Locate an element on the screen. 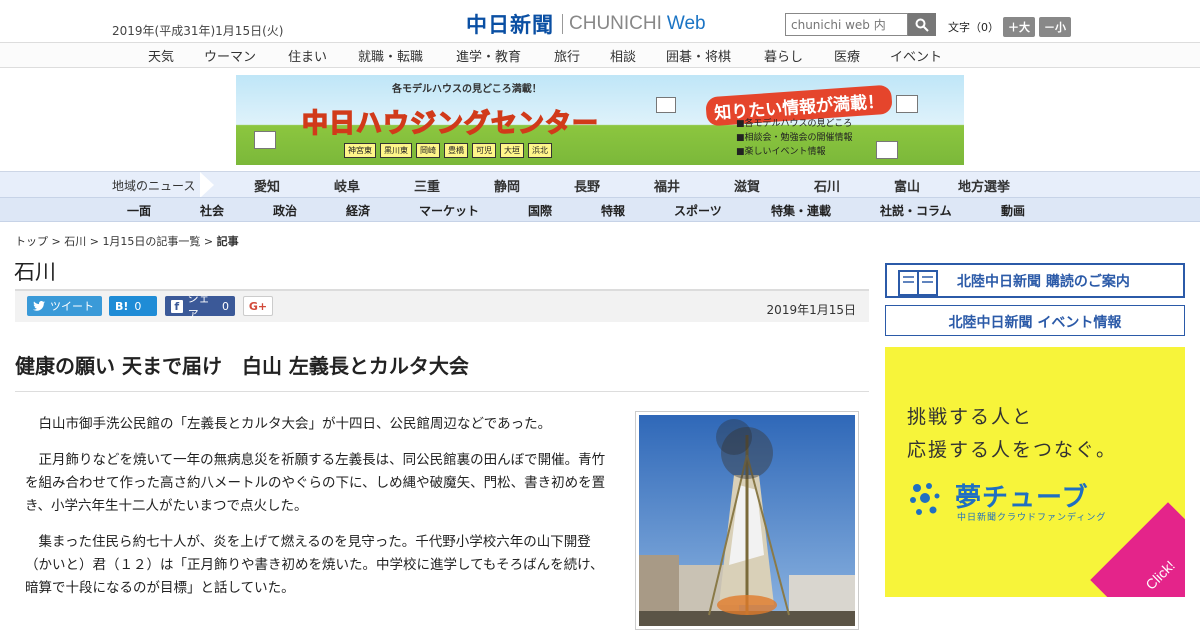 The width and height of the screenshot is (1200, 630). region-item-ishikawa: 石川 is located at coordinates (827, 185).